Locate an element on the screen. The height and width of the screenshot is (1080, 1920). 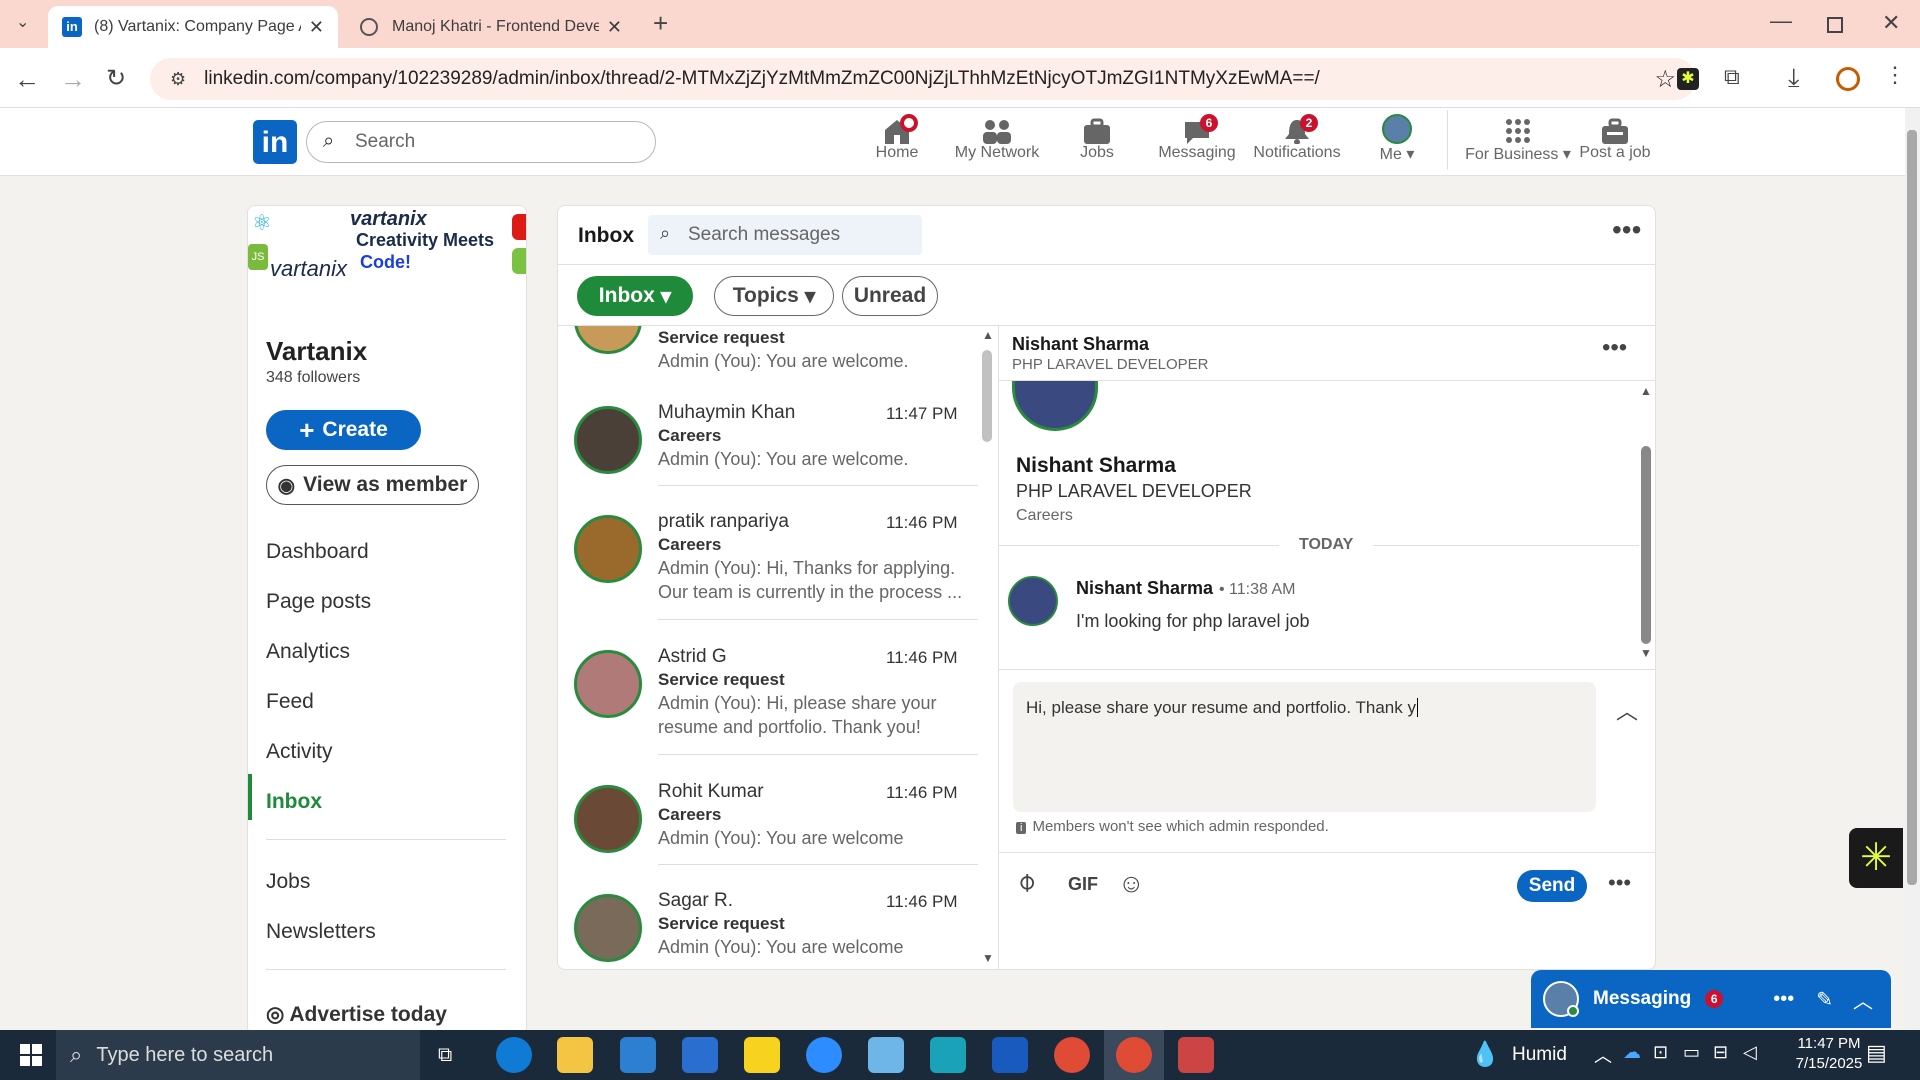
file-explorer-icon is located at coordinates (575, 1055).